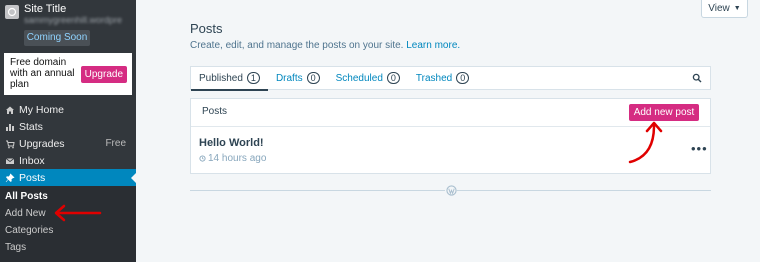 This screenshot has height=262, width=760. What do you see at coordinates (68, 224) in the screenshot?
I see `posts-submenu: All Posts Add New Categories Tags` at bounding box center [68, 224].